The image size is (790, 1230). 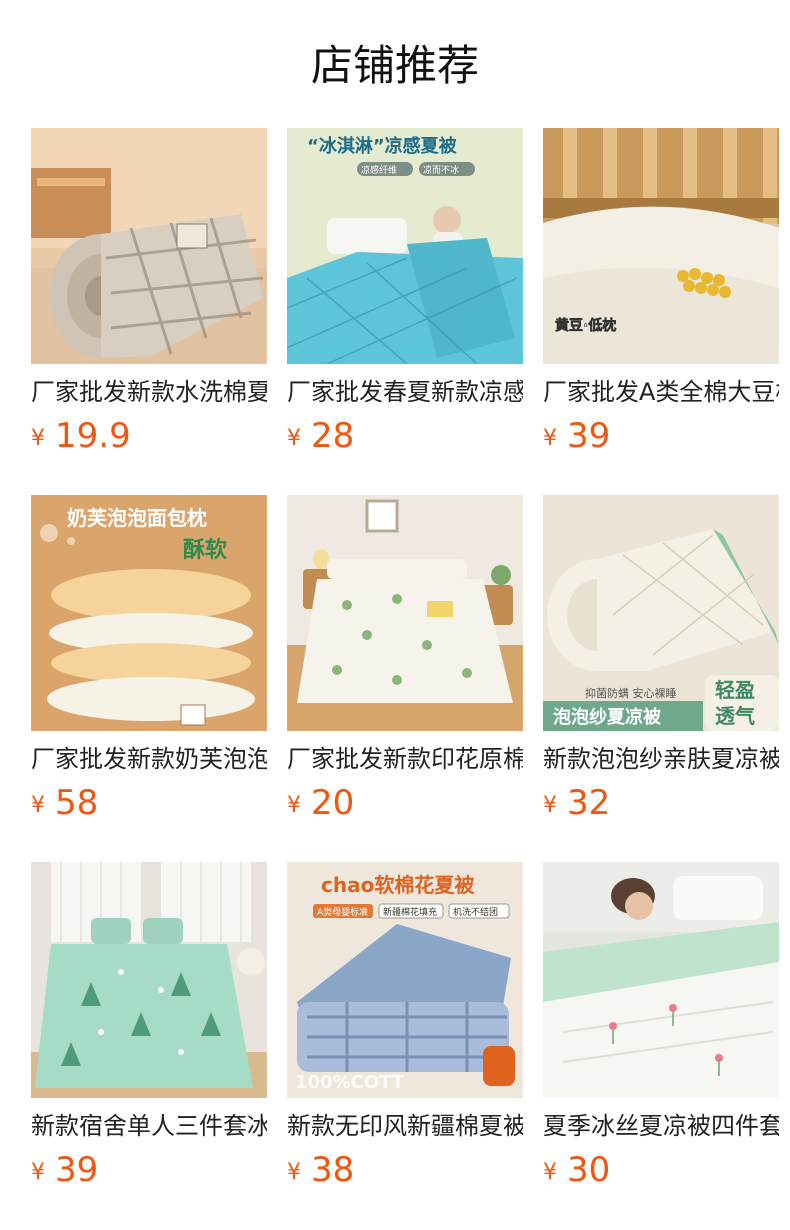 What do you see at coordinates (661, 759) in the screenshot?
I see `product-name: 新款泡泡纱亲肤夏凉被` at bounding box center [661, 759].